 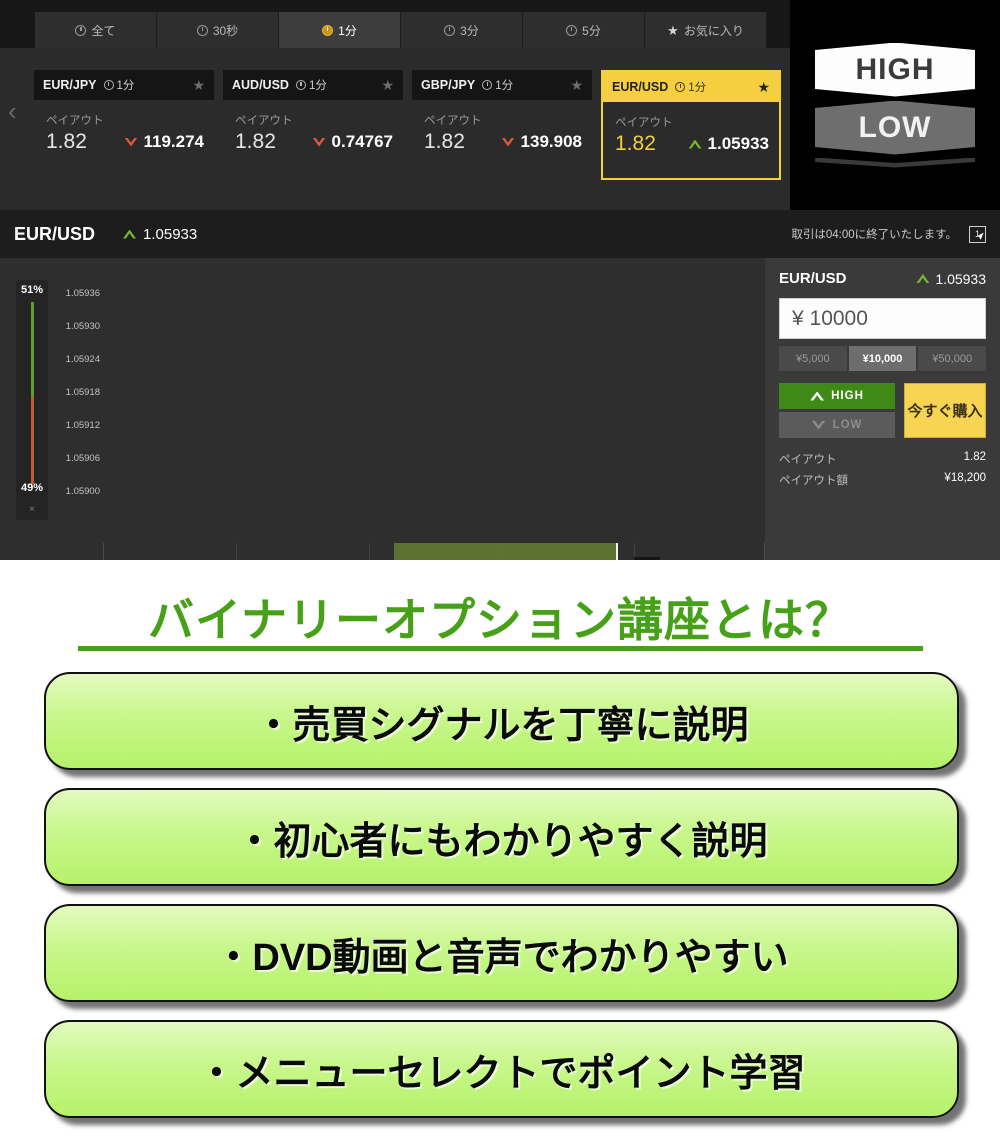 What do you see at coordinates (500, 620) in the screenshot?
I see `promo-headline: バイナリーオプション講座とは？` at bounding box center [500, 620].